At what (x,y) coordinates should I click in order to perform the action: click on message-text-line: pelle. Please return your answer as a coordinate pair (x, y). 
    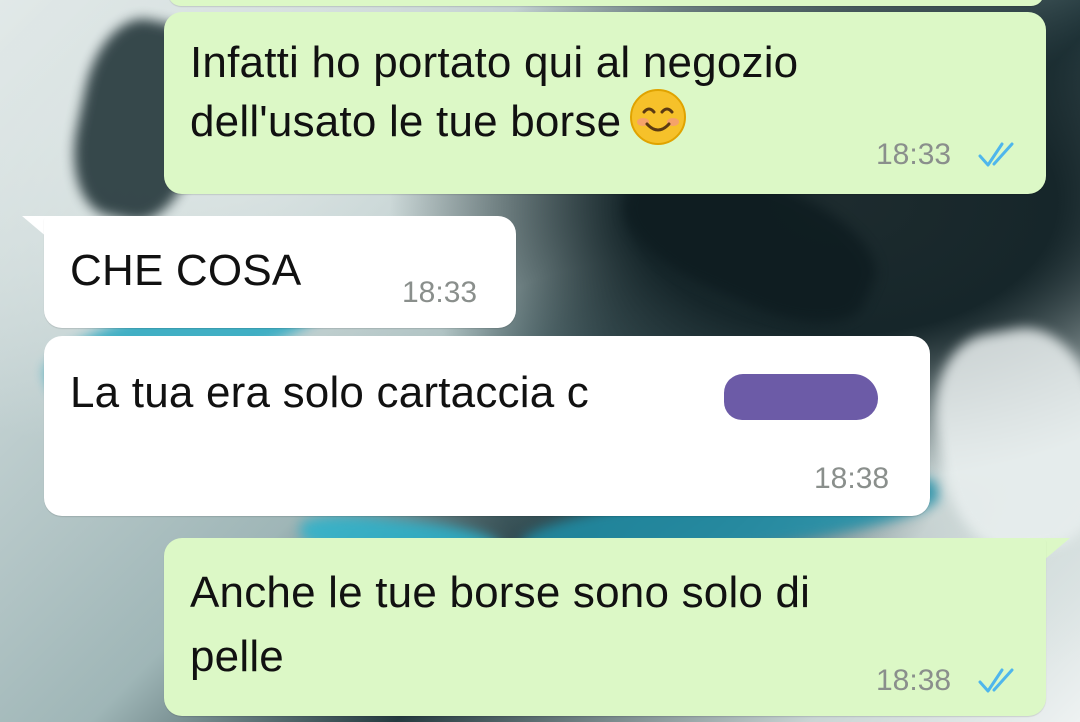
    Looking at the image, I should click on (237, 656).